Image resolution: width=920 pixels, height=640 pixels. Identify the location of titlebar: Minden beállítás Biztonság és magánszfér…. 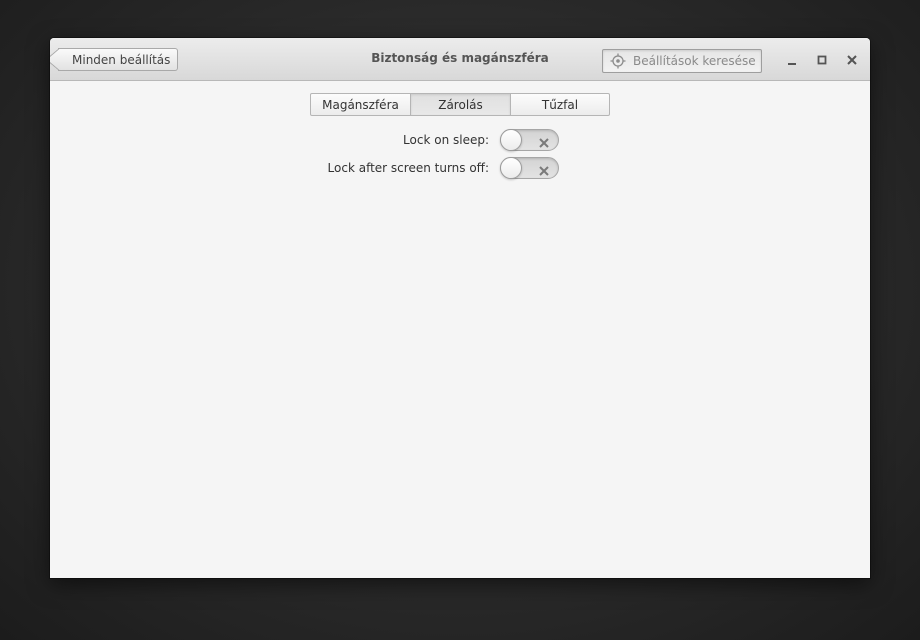
(460, 59).